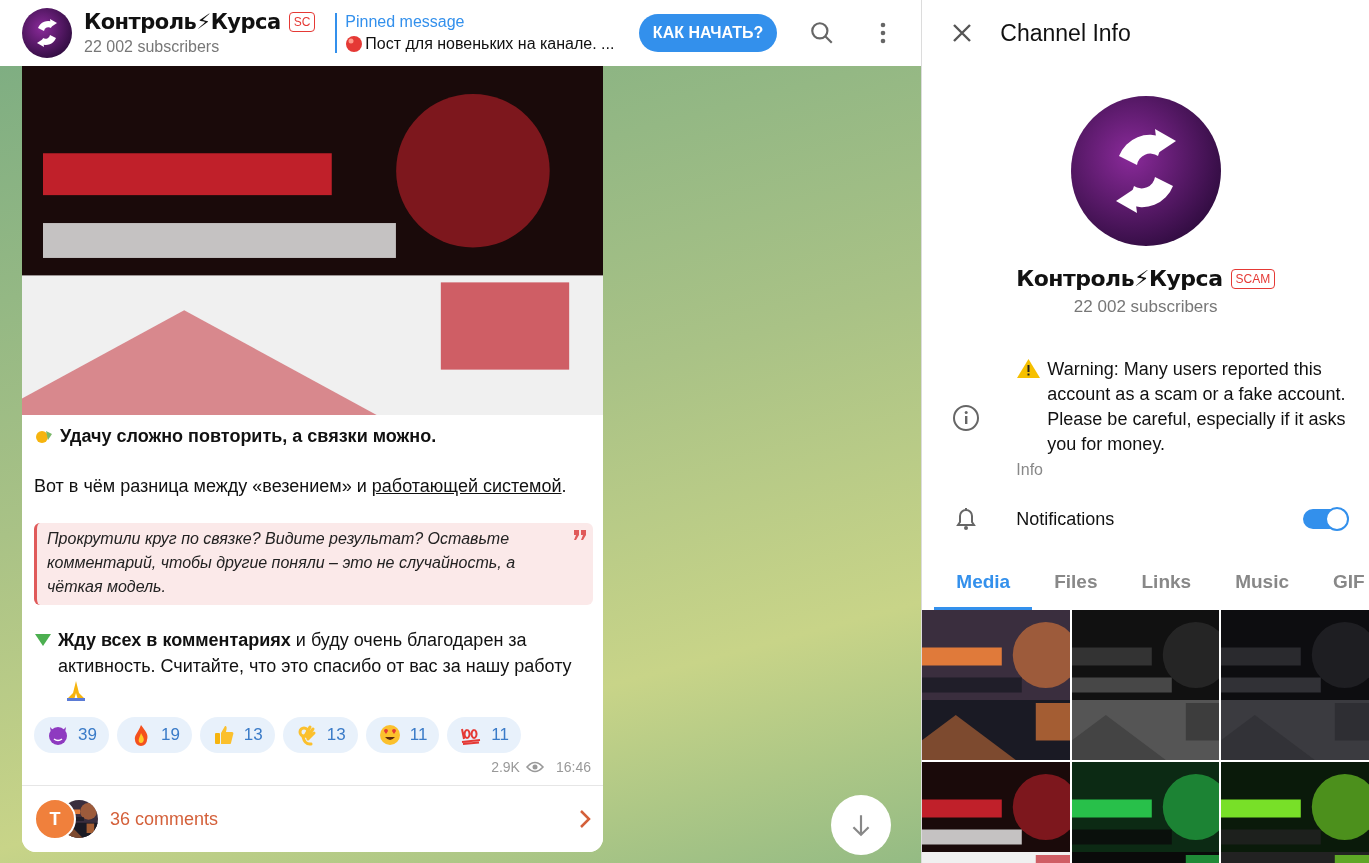  I want to click on warning-icon, so click(1029, 368).